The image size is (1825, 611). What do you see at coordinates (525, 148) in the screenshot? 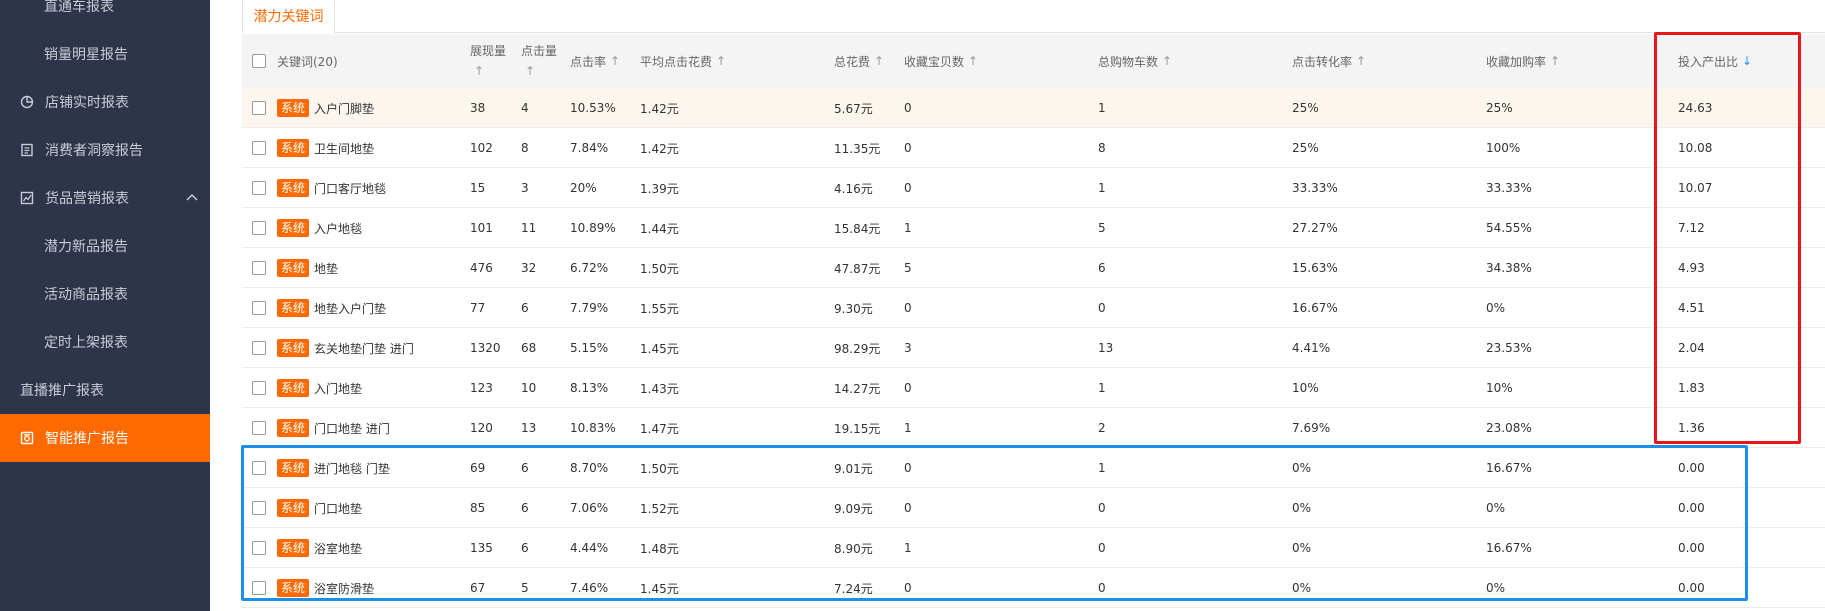
I see `table-cell: 8` at bounding box center [525, 148].